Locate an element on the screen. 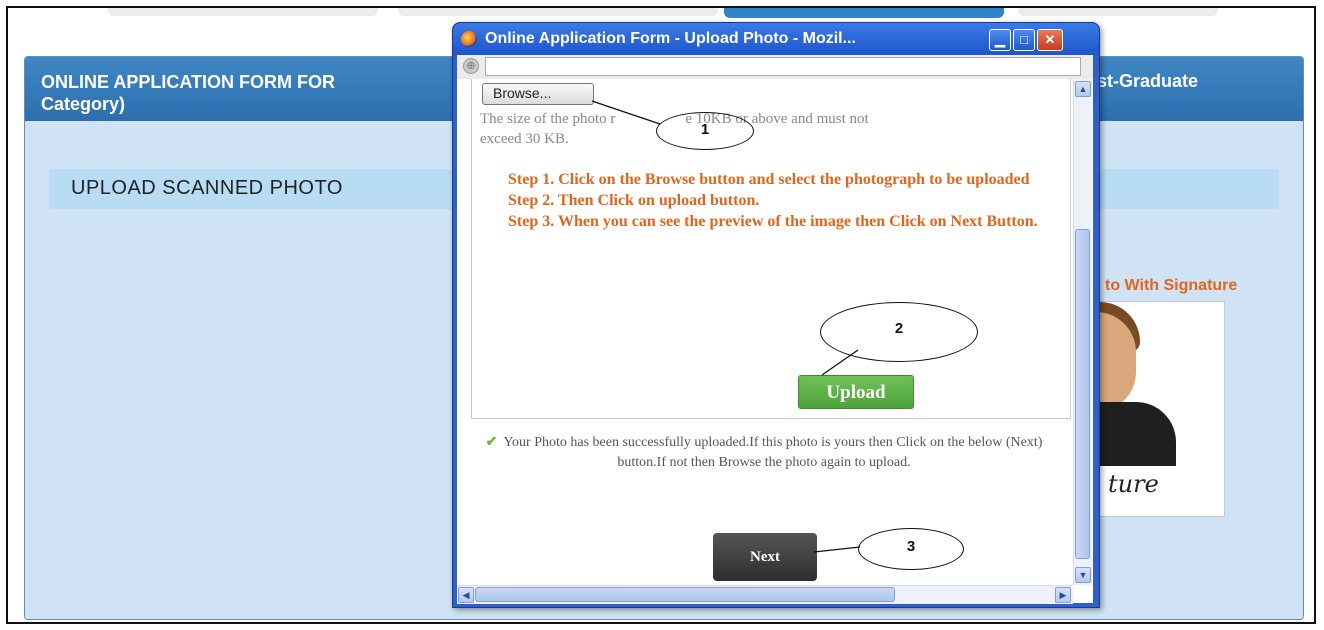 The width and height of the screenshot is (1324, 630). maximize-icon: □ is located at coordinates (1024, 39).